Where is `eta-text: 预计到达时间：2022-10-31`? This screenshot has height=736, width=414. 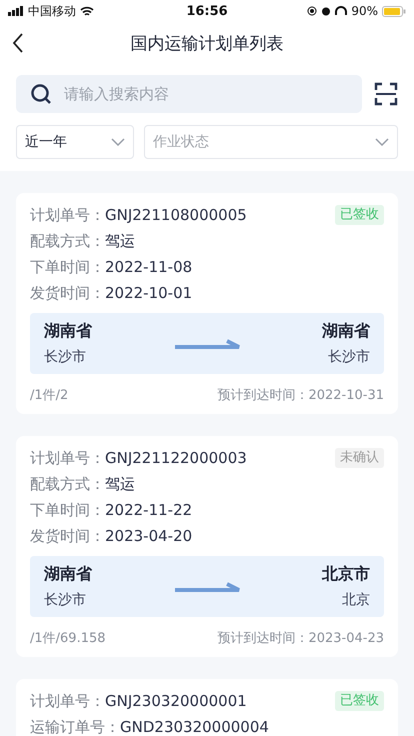
eta-text: 预计到达时间：2022-10-31 is located at coordinates (300, 395).